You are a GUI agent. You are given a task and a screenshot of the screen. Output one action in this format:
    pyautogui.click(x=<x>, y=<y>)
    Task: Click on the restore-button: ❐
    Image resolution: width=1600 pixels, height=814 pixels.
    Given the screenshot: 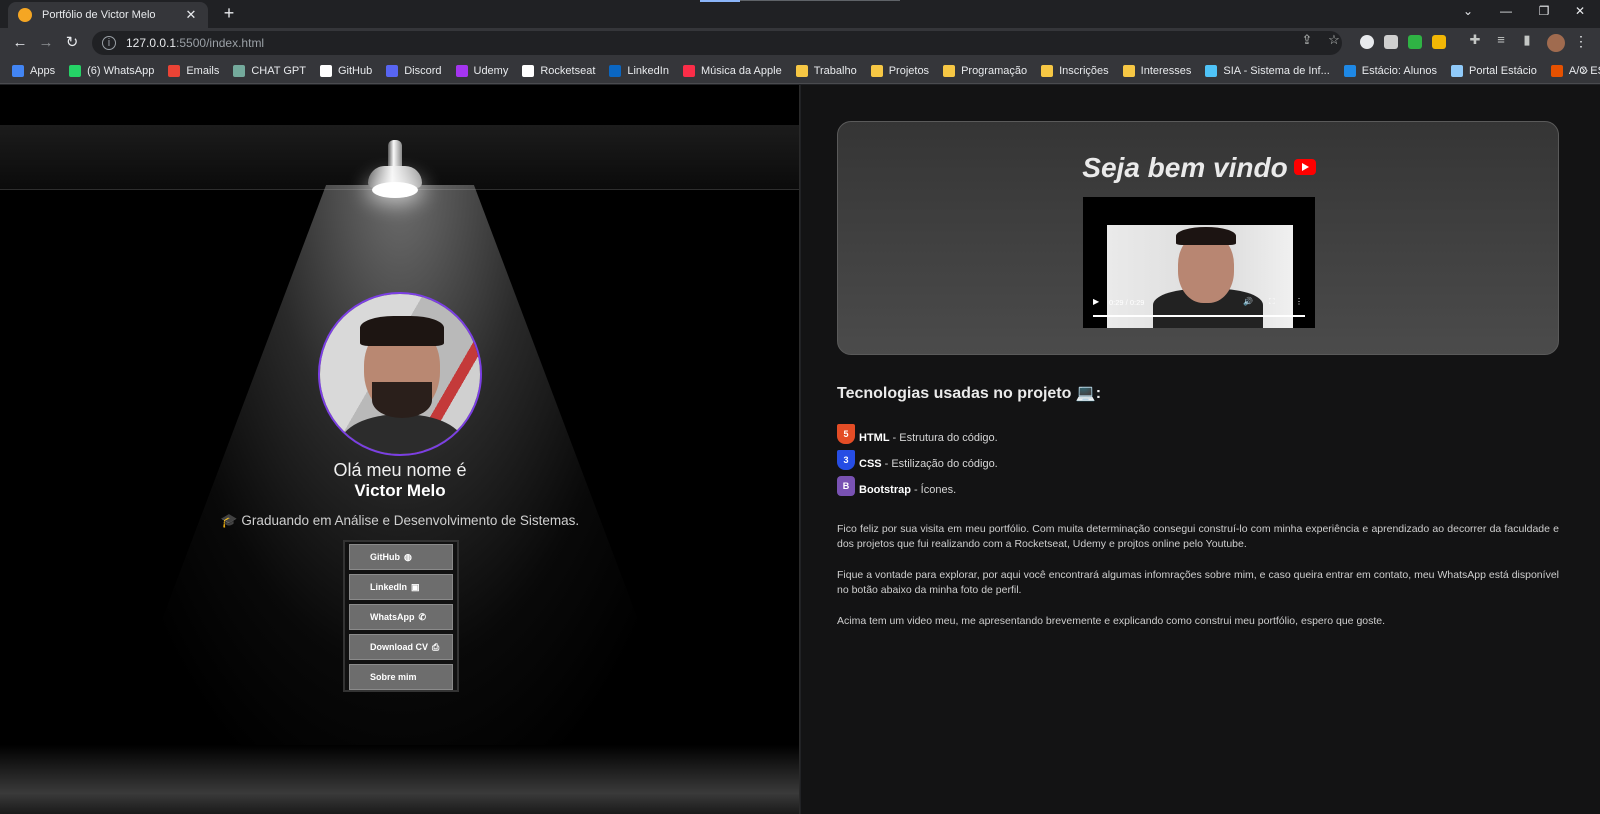 What is the action you would take?
    pyautogui.click(x=1544, y=11)
    